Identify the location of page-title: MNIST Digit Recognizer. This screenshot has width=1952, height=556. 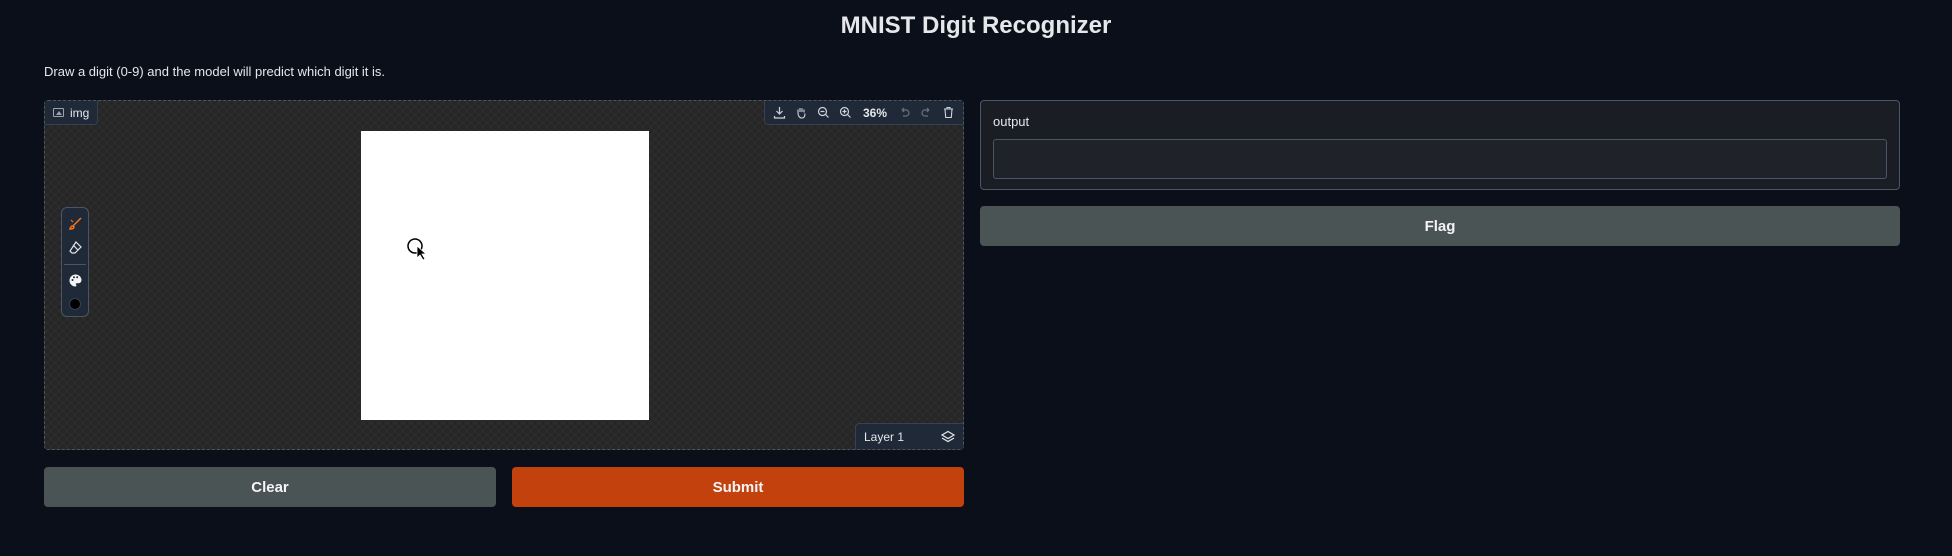
(976, 25).